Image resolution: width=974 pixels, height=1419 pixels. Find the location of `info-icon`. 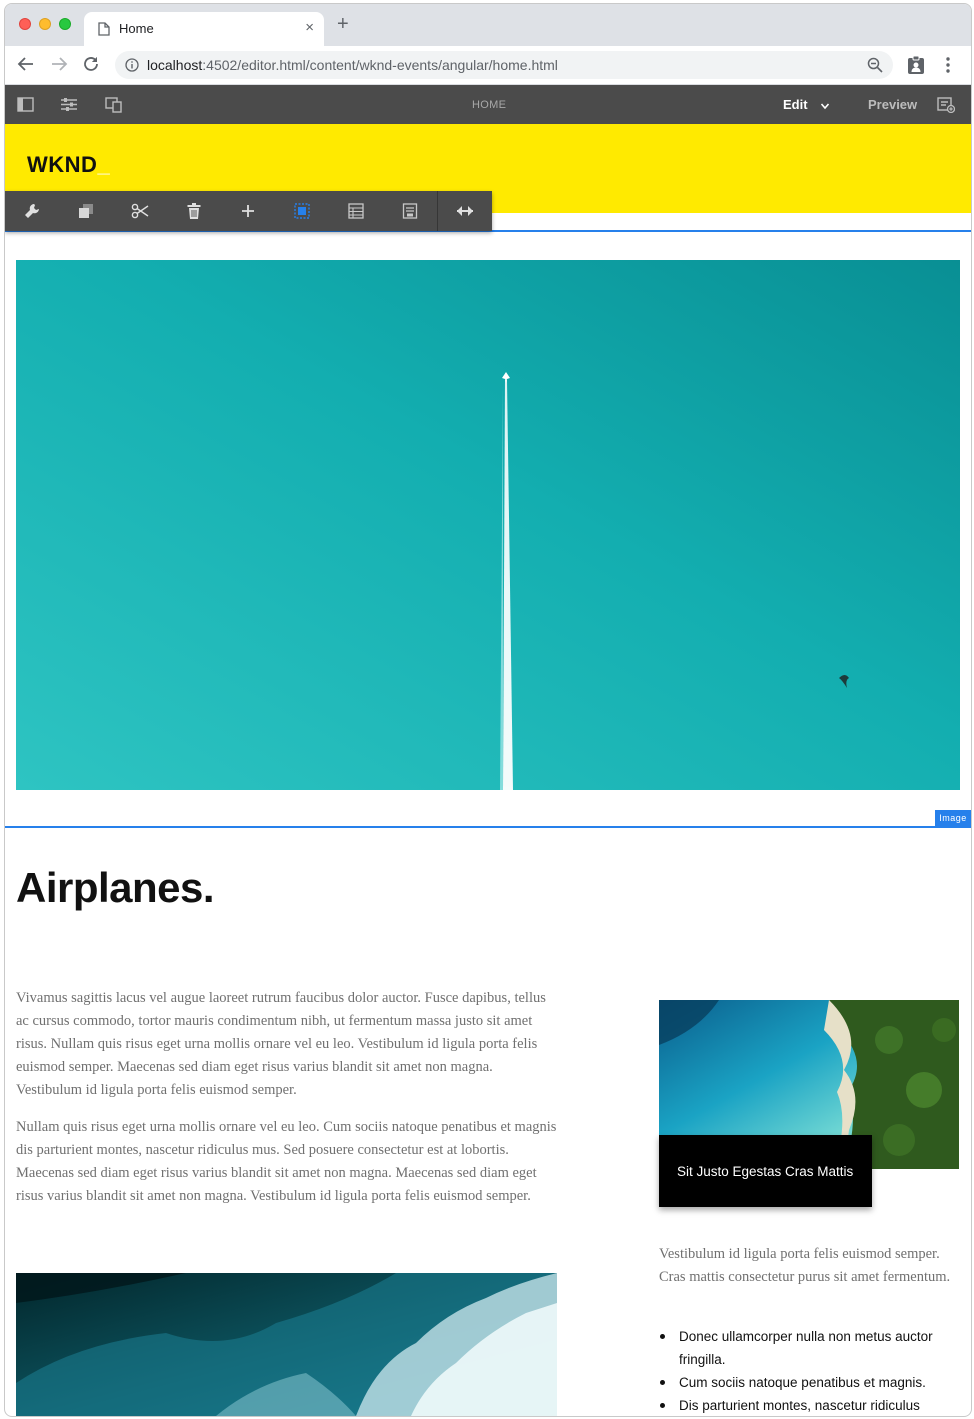

info-icon is located at coordinates (132, 67).